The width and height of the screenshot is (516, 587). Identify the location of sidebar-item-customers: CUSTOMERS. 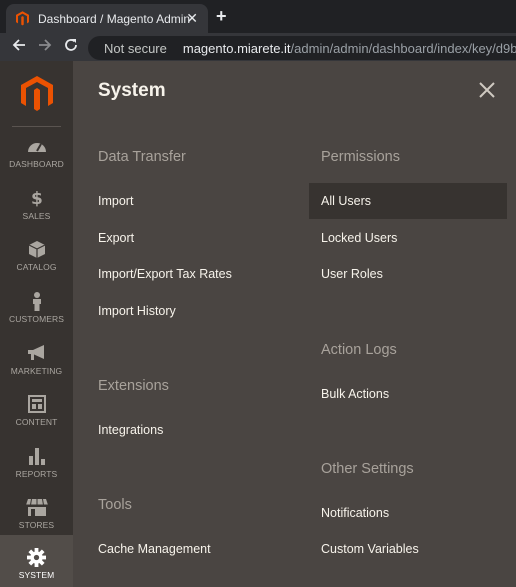
(36, 317).